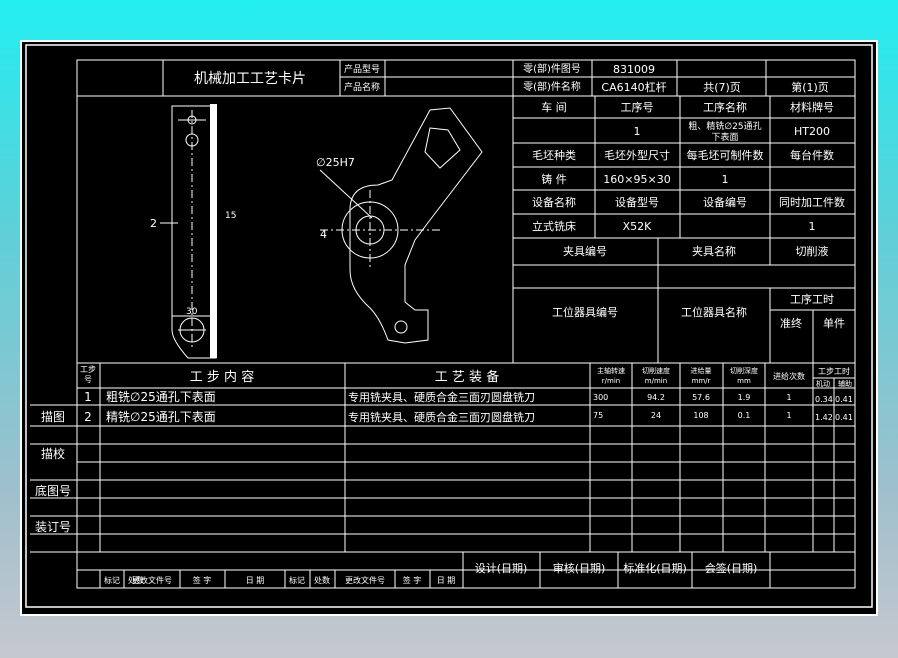 The width and height of the screenshot is (898, 658). What do you see at coordinates (213, 231) in the screenshot?
I see `machined-face-bar` at bounding box center [213, 231].